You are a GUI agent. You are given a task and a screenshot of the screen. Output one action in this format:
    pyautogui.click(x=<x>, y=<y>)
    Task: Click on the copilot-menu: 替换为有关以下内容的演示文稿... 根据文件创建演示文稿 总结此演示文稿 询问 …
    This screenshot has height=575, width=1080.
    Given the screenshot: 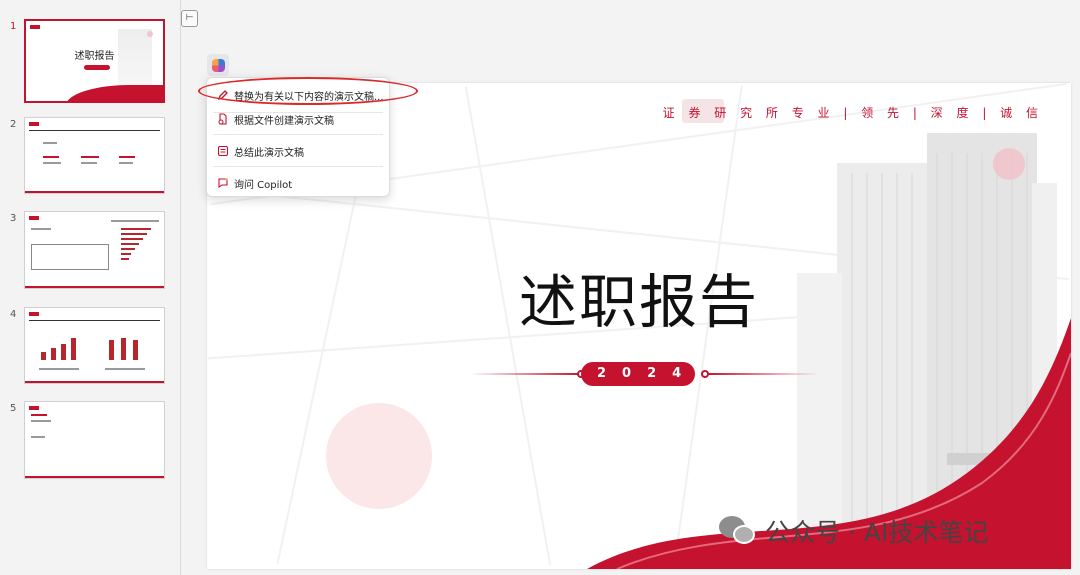 What is the action you would take?
    pyautogui.click(x=298, y=137)
    